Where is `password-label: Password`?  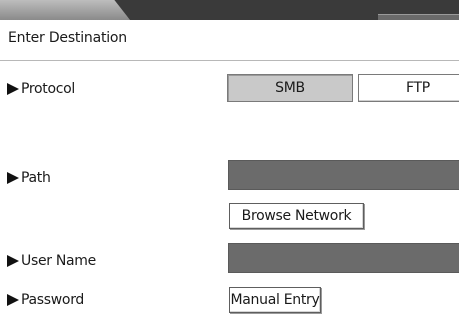 password-label: Password is located at coordinates (52, 300).